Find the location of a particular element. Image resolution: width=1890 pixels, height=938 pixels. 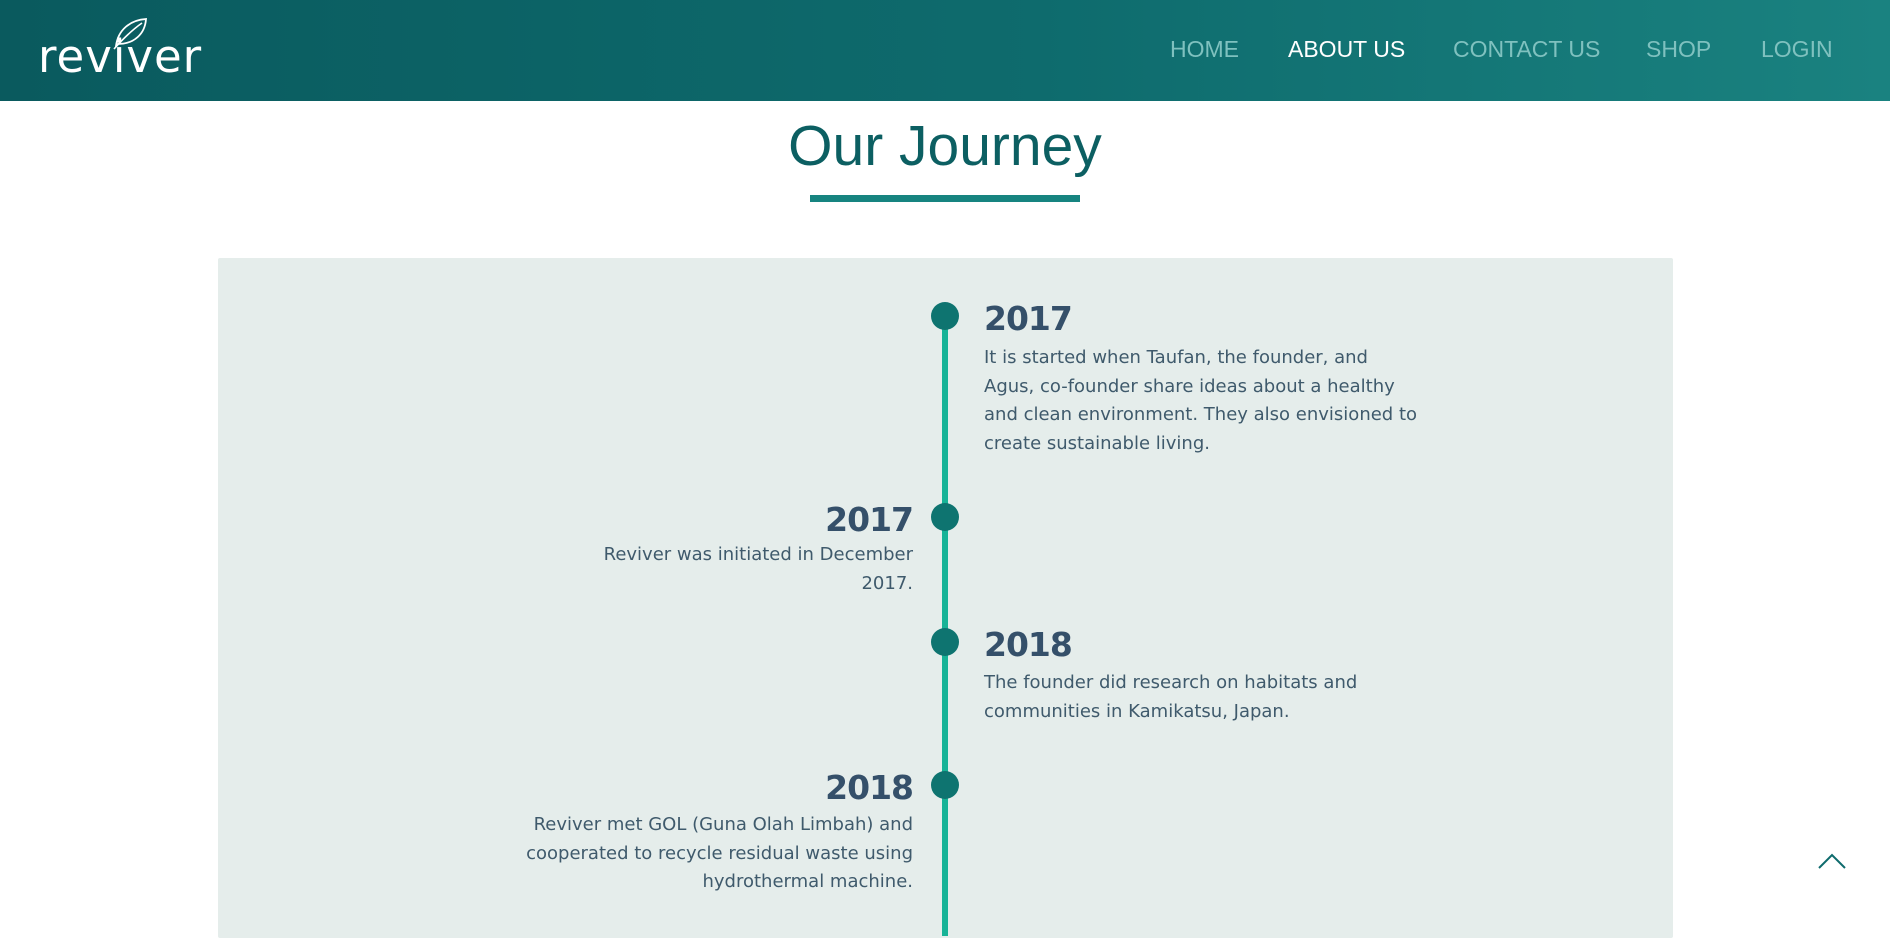

nav-about-us: ABOUT US is located at coordinates (1346, 49).